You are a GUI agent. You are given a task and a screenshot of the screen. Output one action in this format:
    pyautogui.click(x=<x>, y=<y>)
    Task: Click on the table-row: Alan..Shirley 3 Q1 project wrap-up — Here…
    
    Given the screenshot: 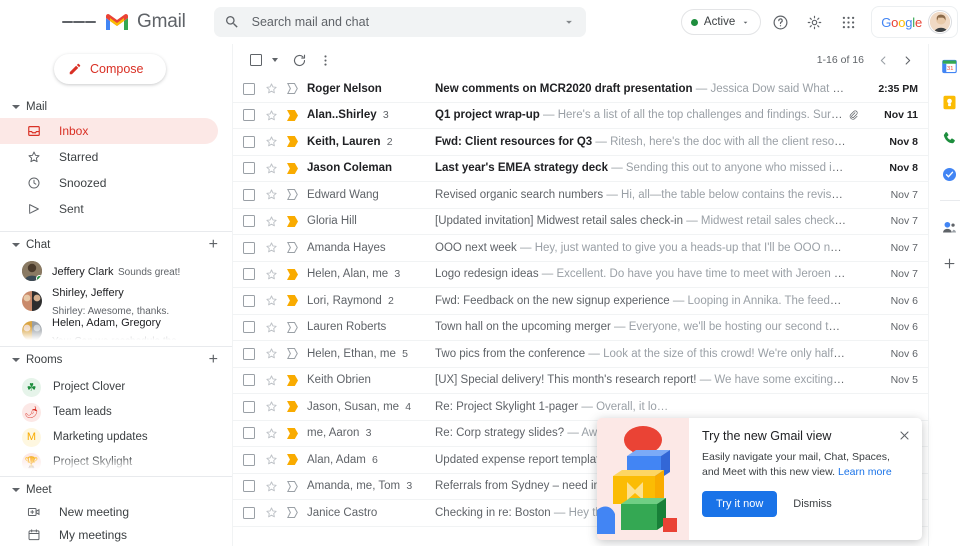 What is the action you would take?
    pyautogui.click(x=580, y=115)
    